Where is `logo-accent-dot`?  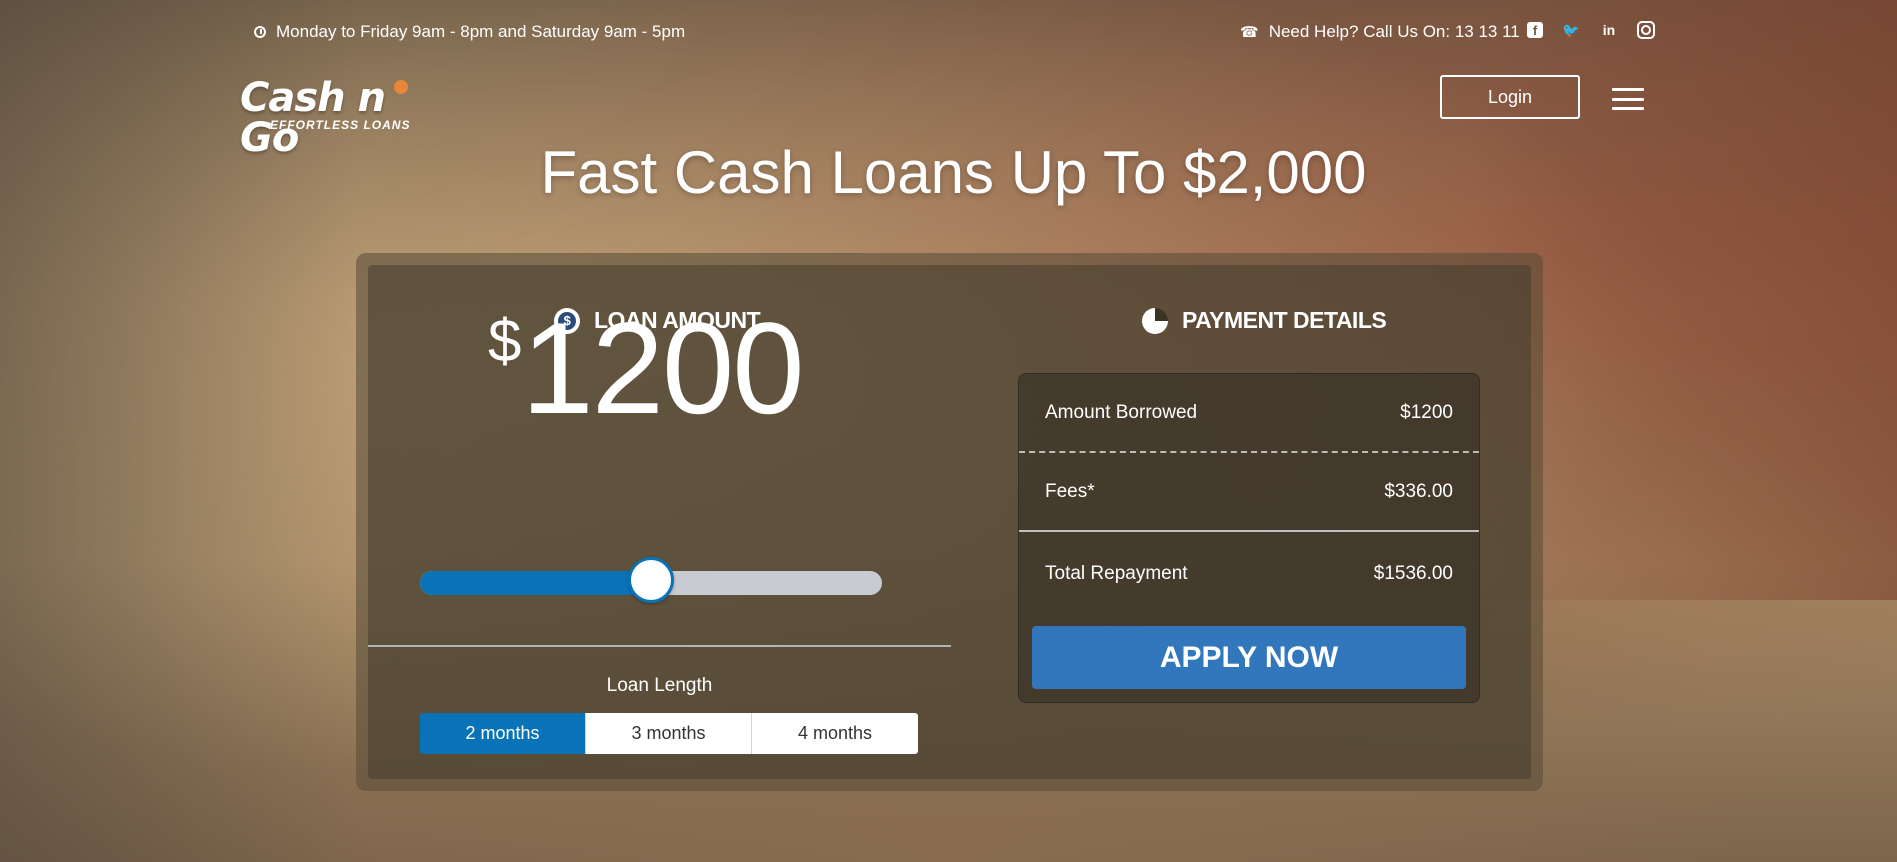
logo-accent-dot is located at coordinates (401, 87).